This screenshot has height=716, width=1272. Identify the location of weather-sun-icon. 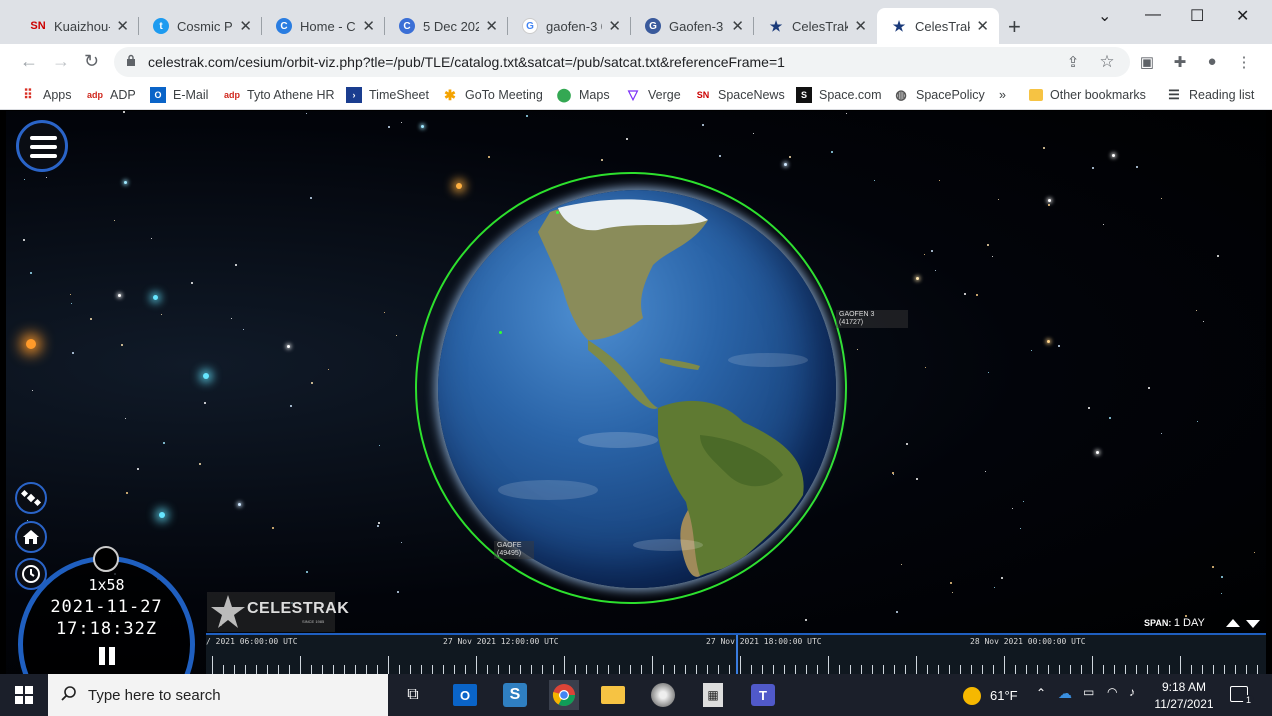
(972, 696).